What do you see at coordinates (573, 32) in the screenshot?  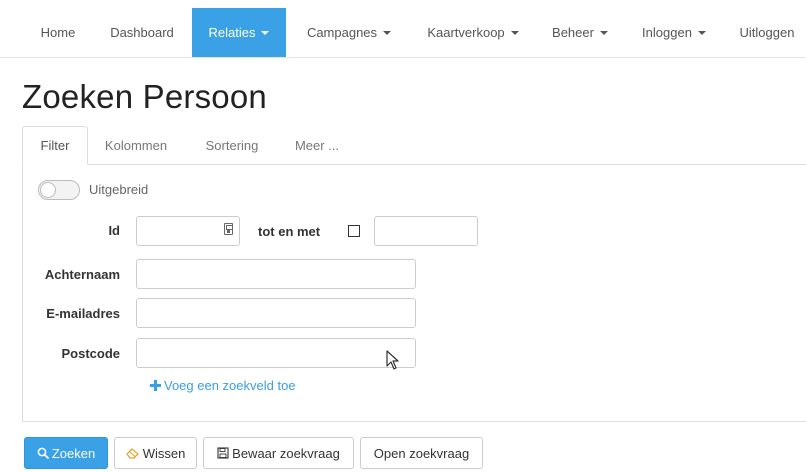 I see `nav-item-label: Beheer` at bounding box center [573, 32].